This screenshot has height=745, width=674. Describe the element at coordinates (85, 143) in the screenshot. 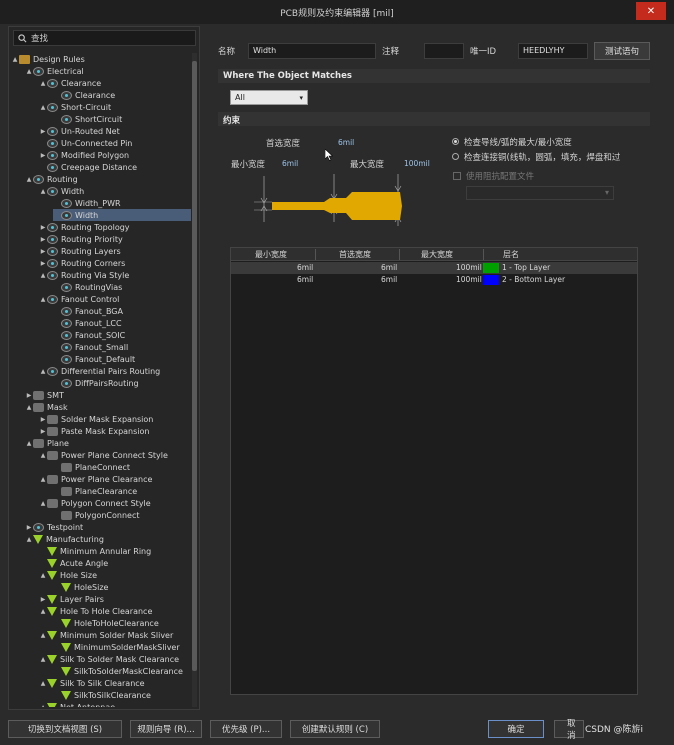

I see `tree-item: Un-Connected Pin` at that location.